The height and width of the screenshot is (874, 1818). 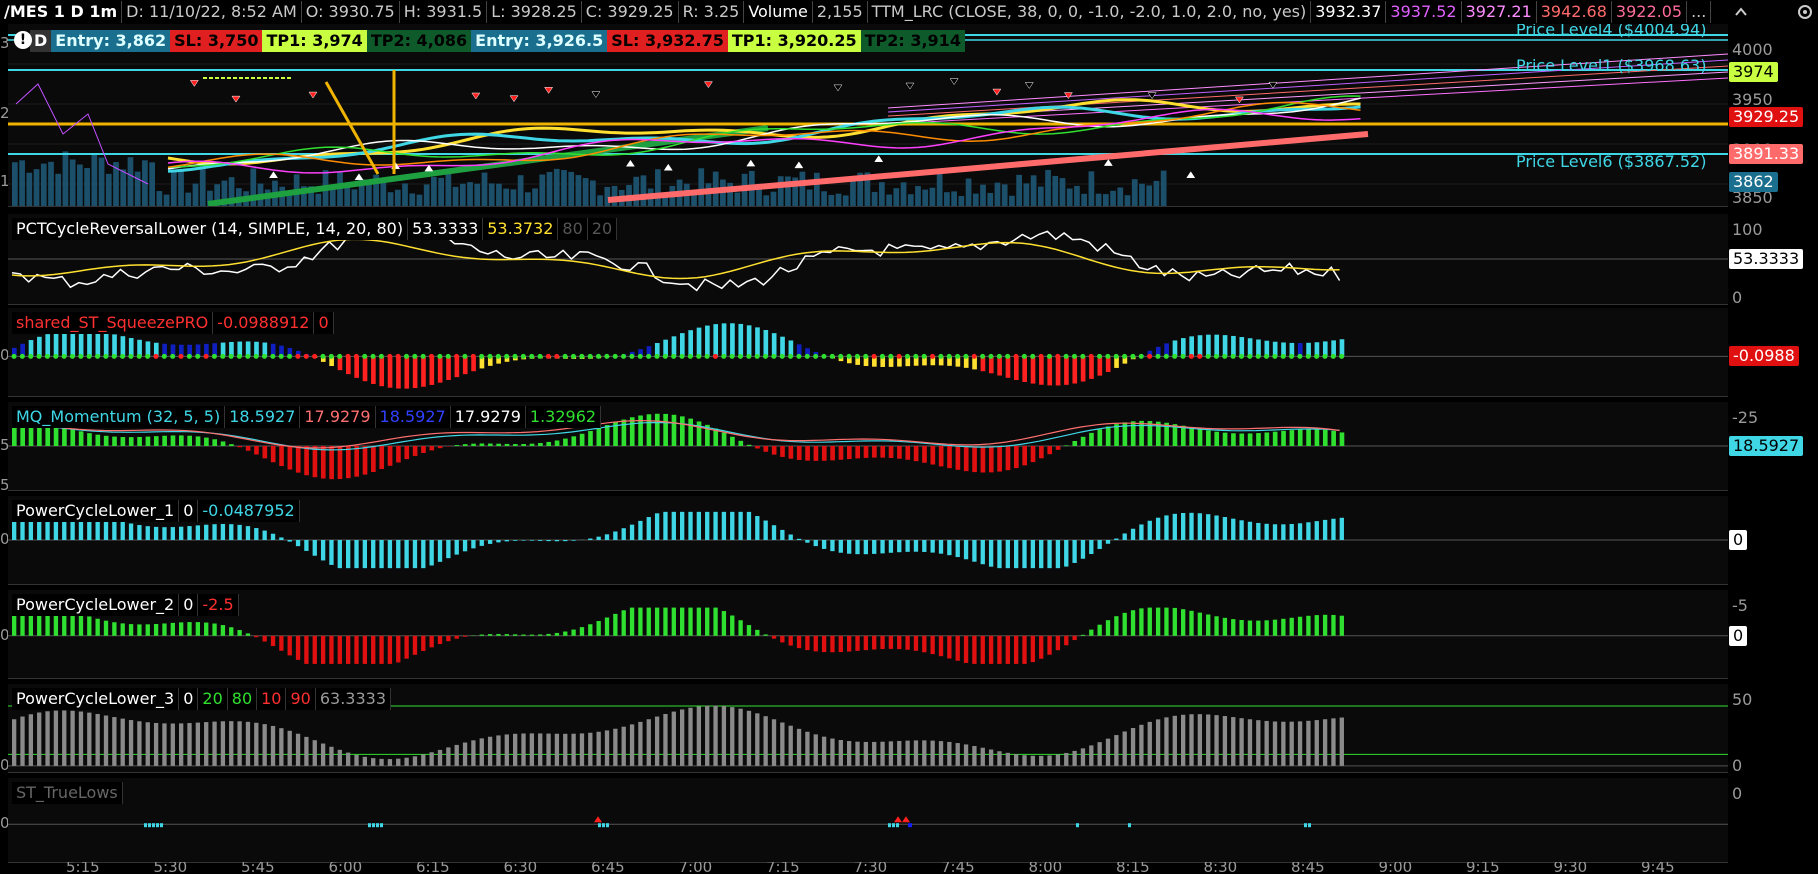 What do you see at coordinates (1805, 12) in the screenshot?
I see `gear-icon` at bounding box center [1805, 12].